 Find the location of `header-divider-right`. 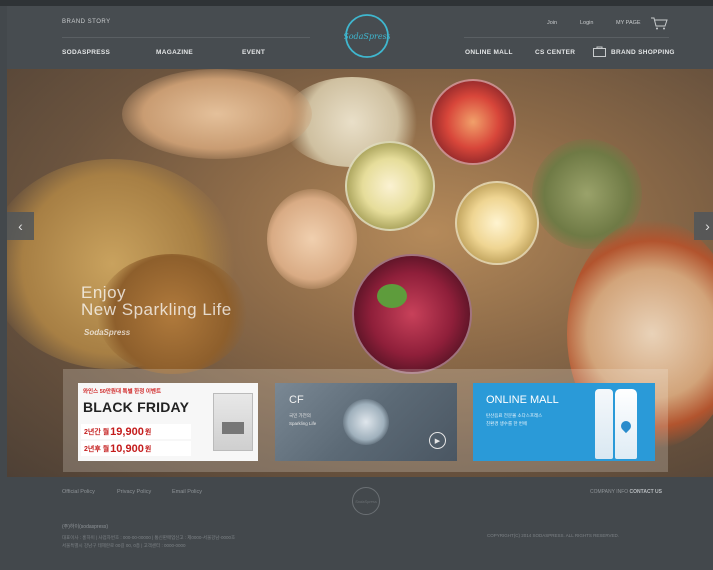

header-divider-right is located at coordinates (566, 37).